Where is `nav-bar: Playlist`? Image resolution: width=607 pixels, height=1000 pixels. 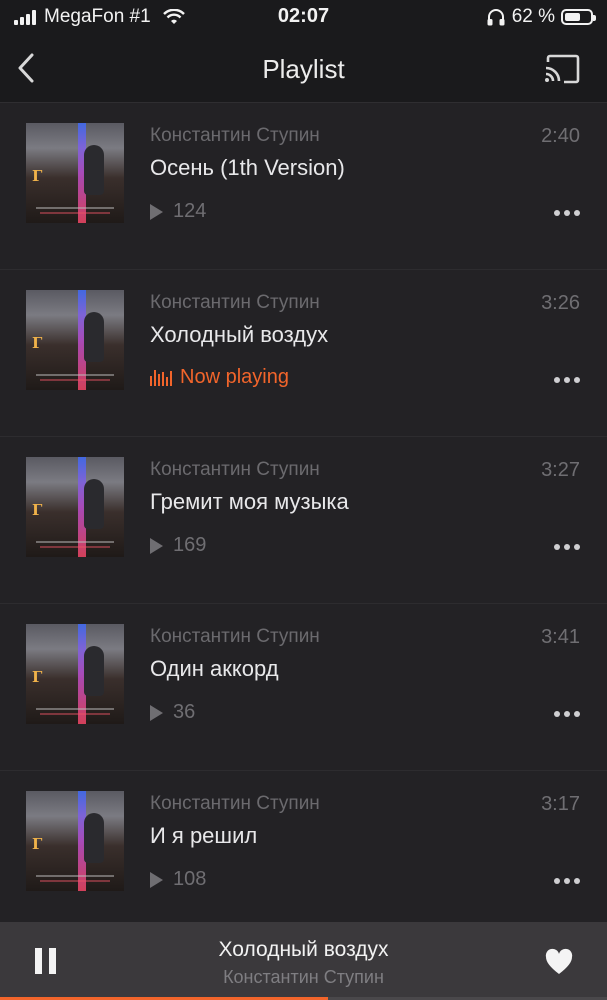 nav-bar: Playlist is located at coordinates (303, 69).